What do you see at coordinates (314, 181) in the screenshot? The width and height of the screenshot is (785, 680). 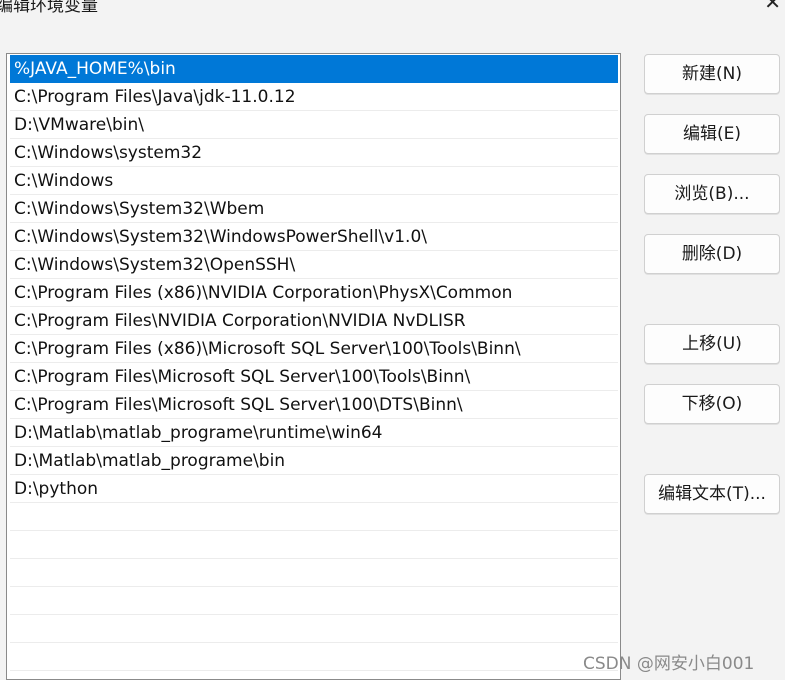 I see `path-list-item: C:\Windows` at bounding box center [314, 181].